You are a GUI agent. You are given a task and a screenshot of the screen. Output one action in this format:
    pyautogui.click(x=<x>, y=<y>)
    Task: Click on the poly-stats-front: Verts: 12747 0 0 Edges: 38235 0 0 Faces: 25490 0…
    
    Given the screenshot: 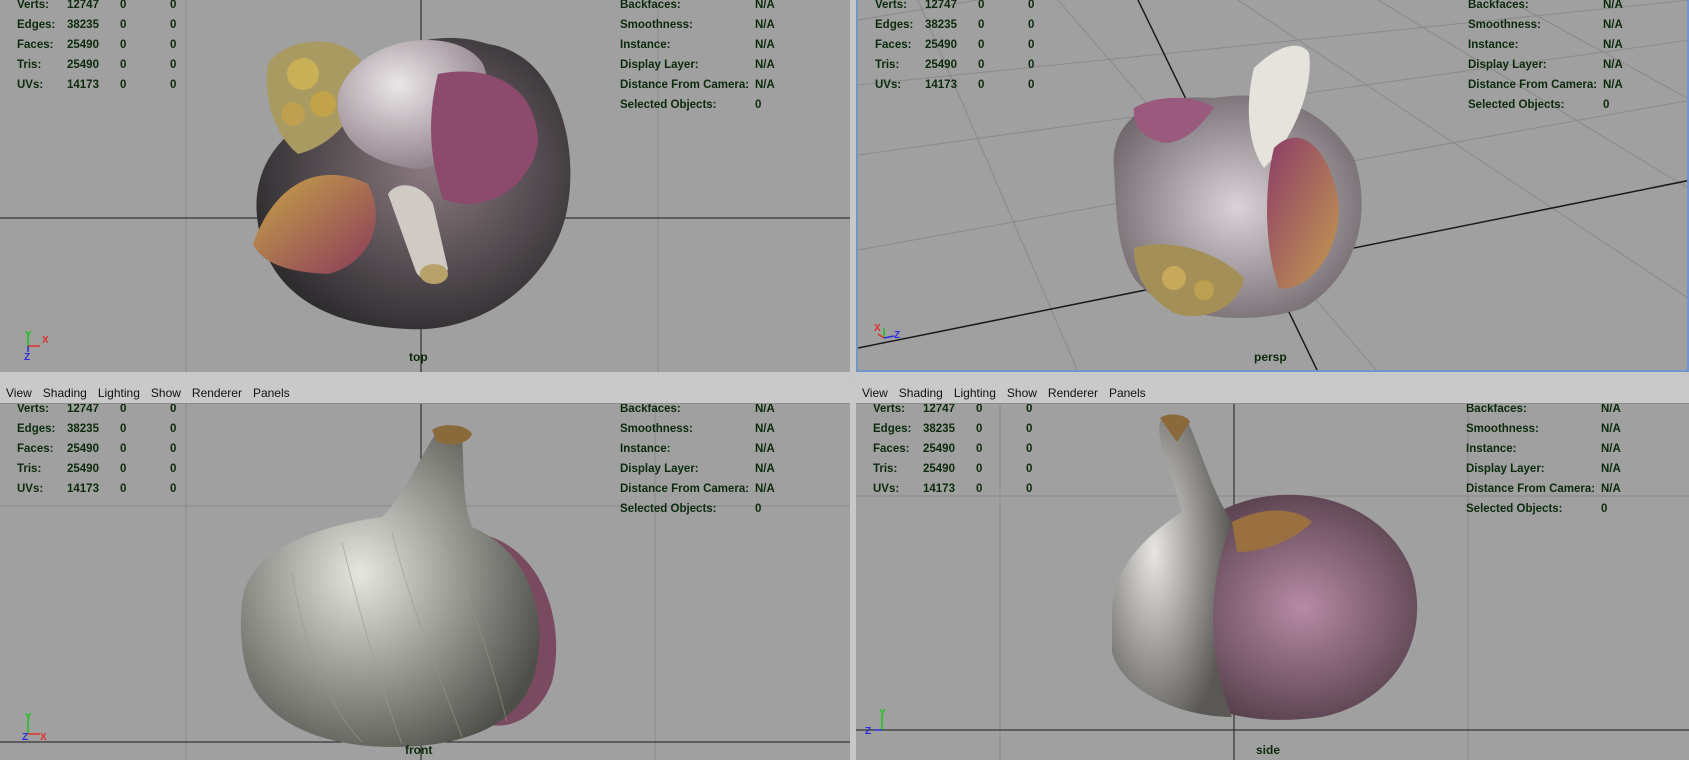 What is the action you would take?
    pyautogui.click(x=96, y=451)
    